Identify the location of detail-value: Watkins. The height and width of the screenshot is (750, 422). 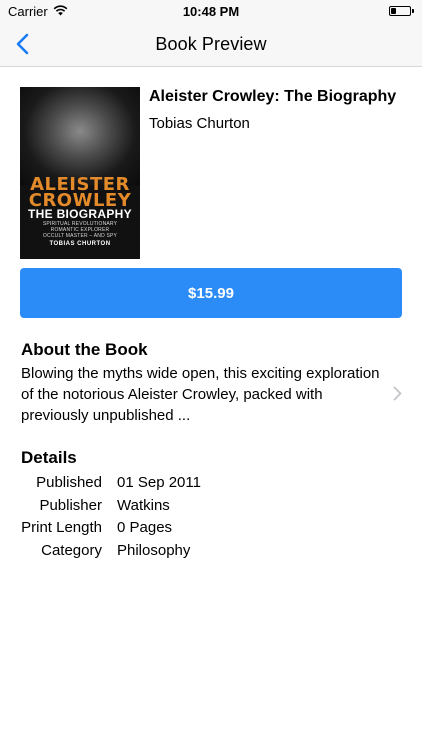
(143, 505).